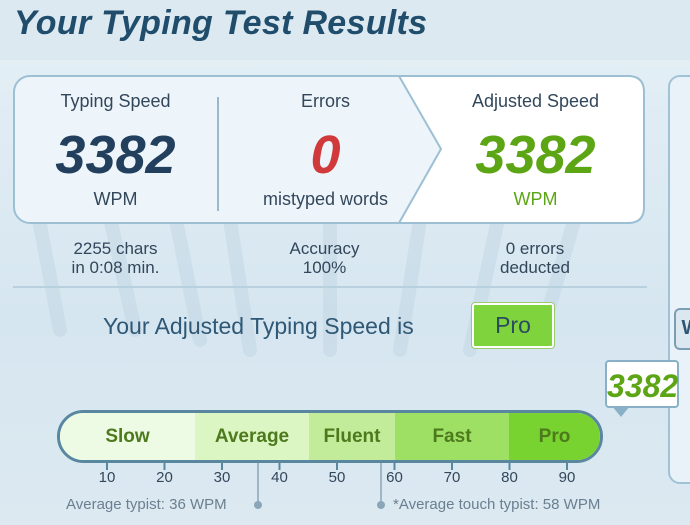 This screenshot has height=525, width=690. I want to click on errors-value: 0, so click(325, 155).